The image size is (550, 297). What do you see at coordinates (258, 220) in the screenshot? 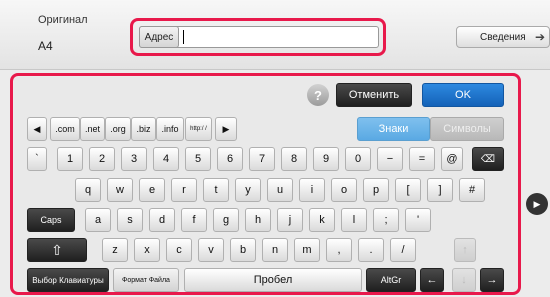
I see `key: h` at bounding box center [258, 220].